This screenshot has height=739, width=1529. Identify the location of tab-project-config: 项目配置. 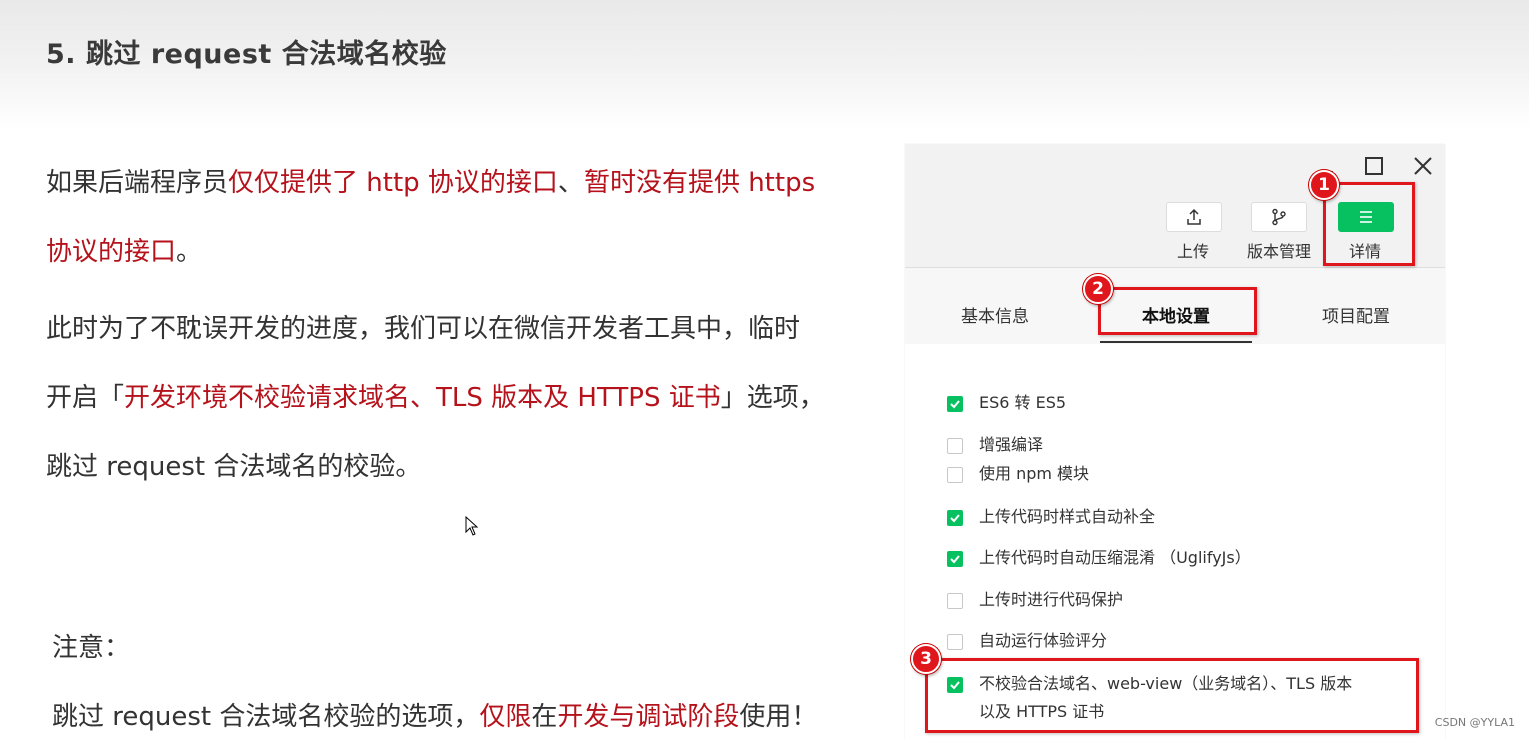
(1356, 314).